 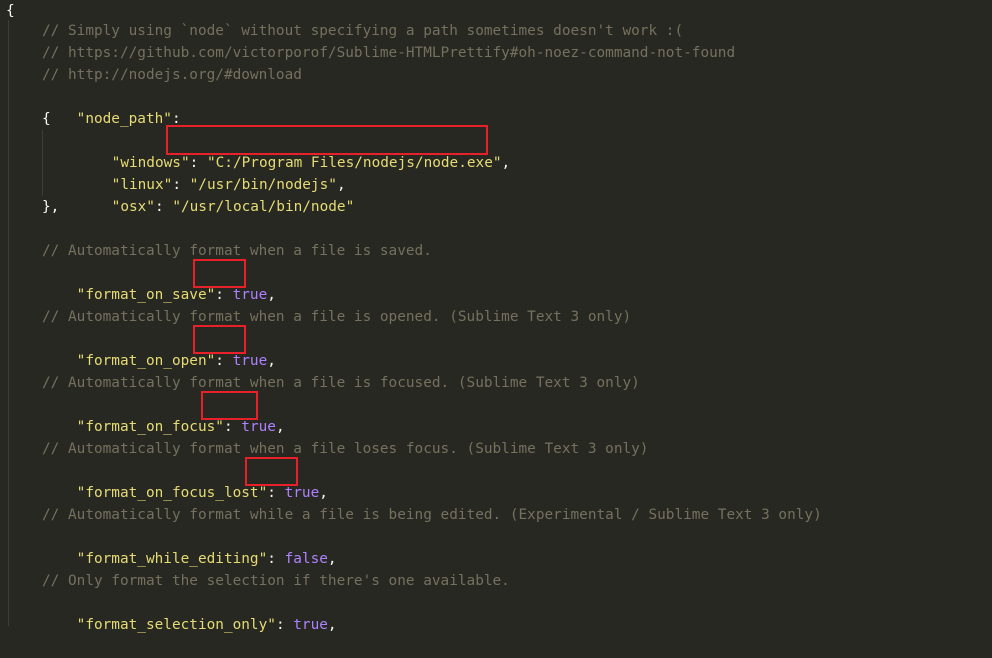 I want to click on json-key: "node_path", so click(x=124, y=119).